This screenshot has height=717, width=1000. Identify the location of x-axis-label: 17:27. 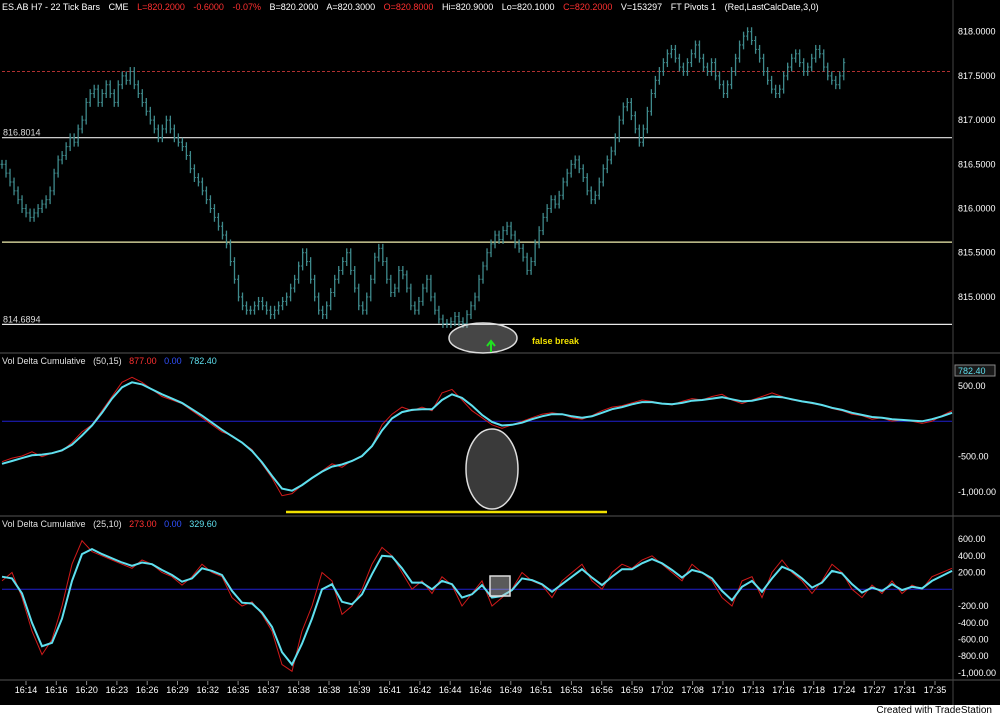
(874, 690).